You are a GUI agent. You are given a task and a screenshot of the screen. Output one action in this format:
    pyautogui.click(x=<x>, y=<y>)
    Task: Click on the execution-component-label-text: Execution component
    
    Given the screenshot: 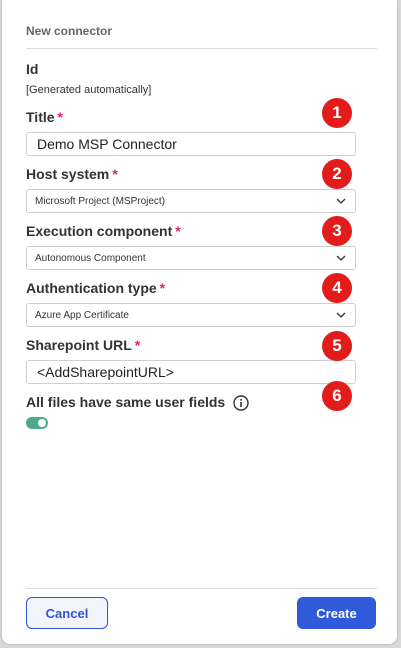 What is the action you would take?
    pyautogui.click(x=99, y=231)
    